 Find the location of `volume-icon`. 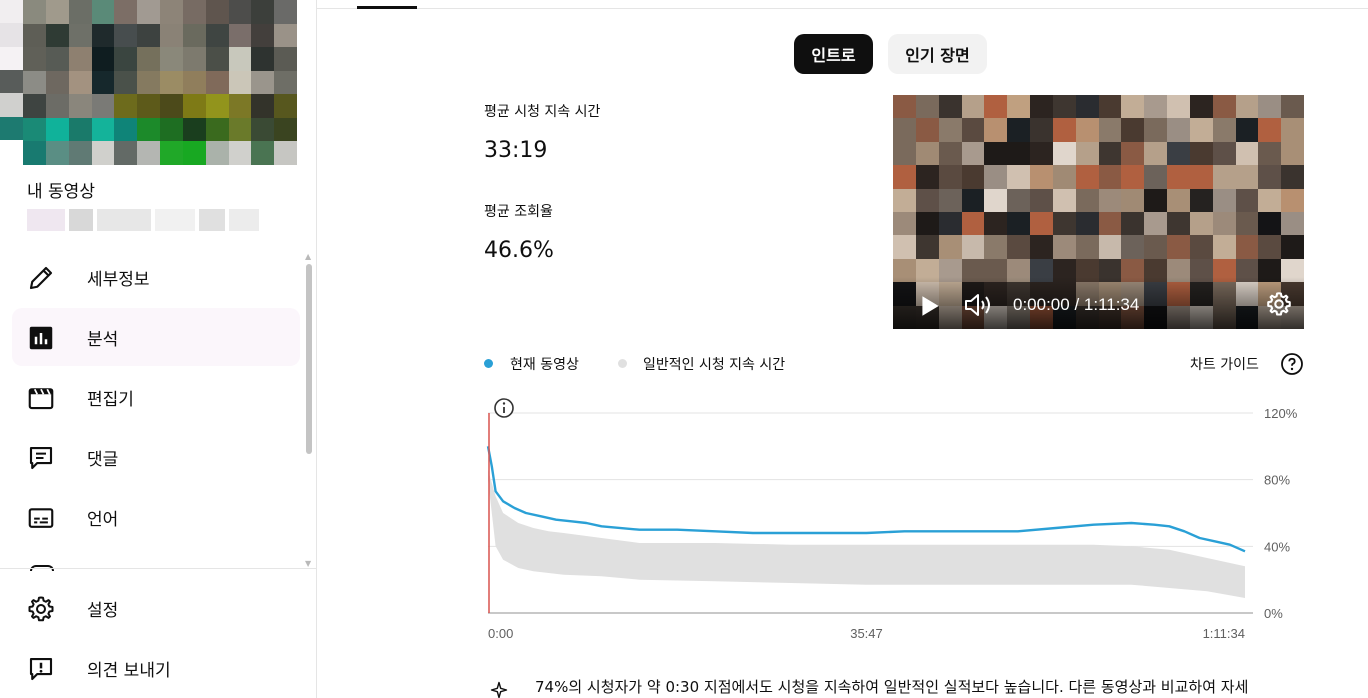

volume-icon is located at coordinates (979, 305).